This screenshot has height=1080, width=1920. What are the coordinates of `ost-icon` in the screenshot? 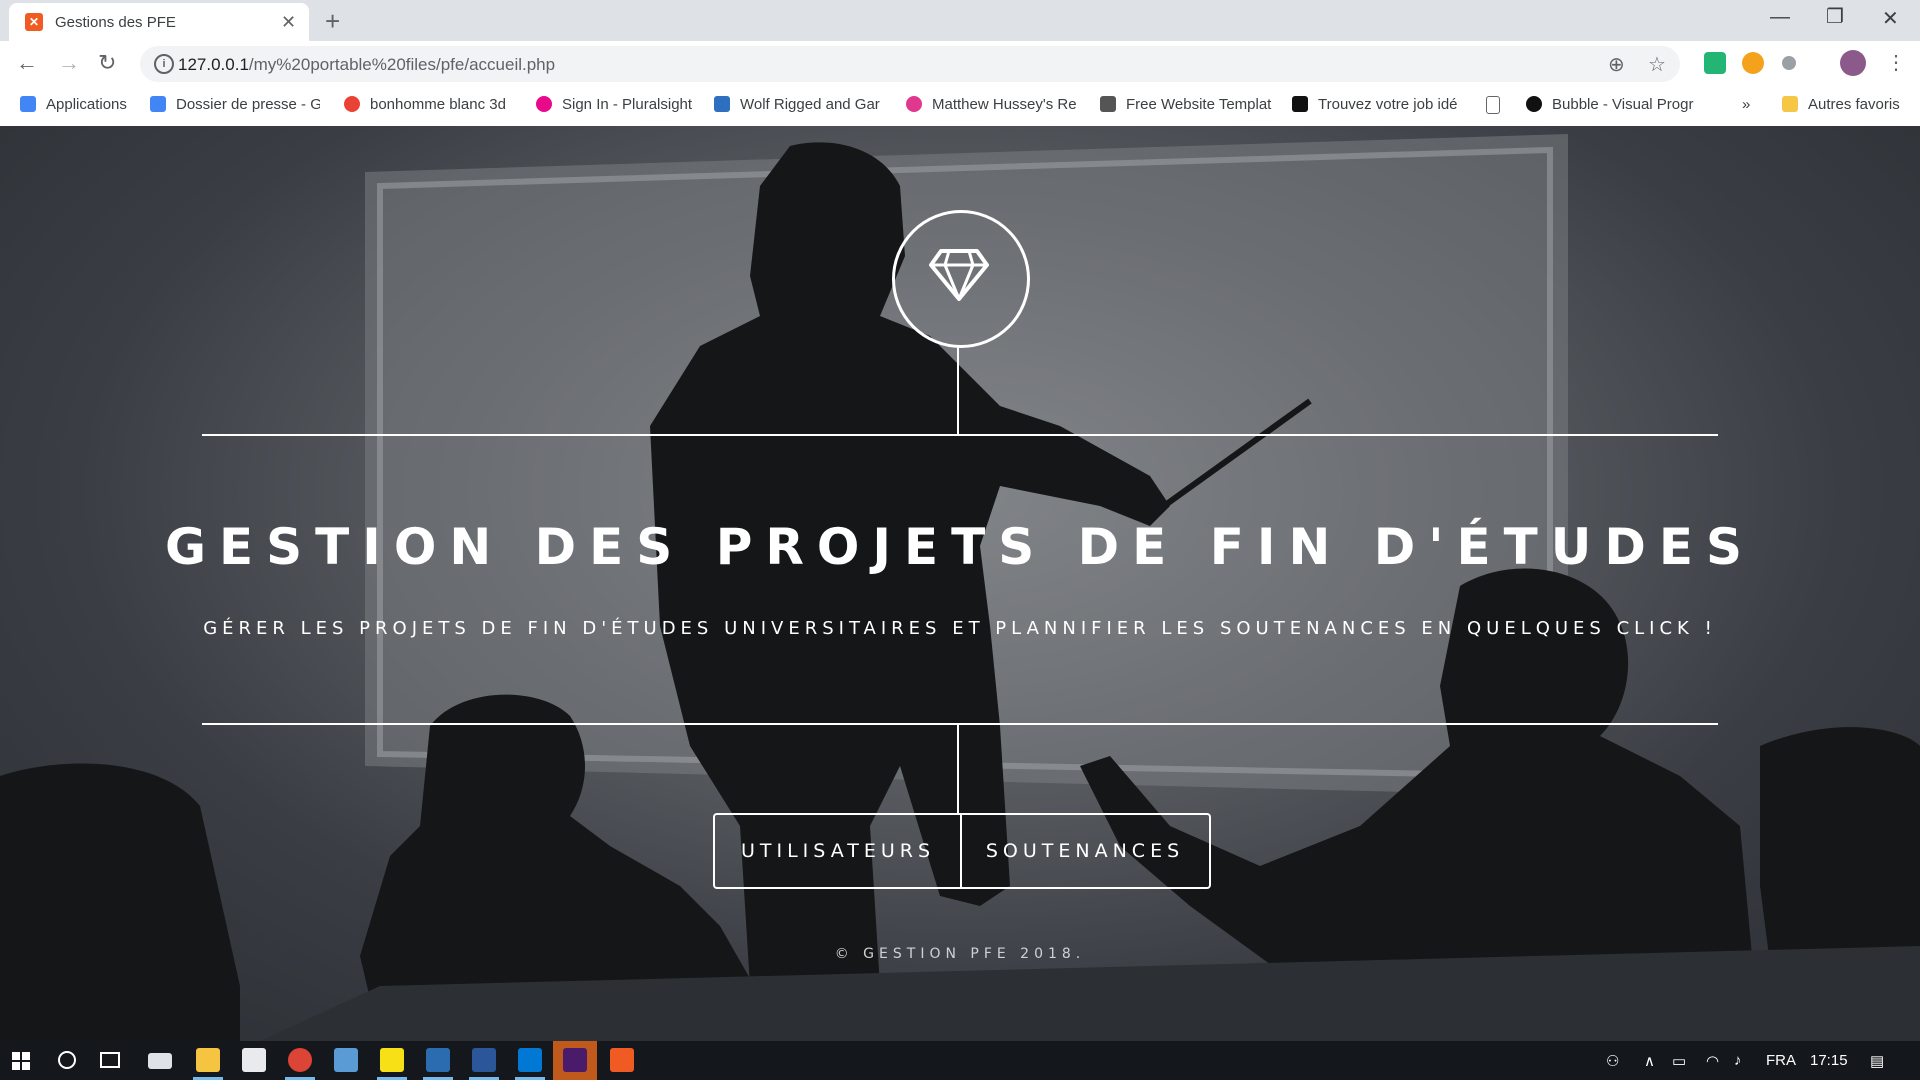 It's located at (1108, 104).